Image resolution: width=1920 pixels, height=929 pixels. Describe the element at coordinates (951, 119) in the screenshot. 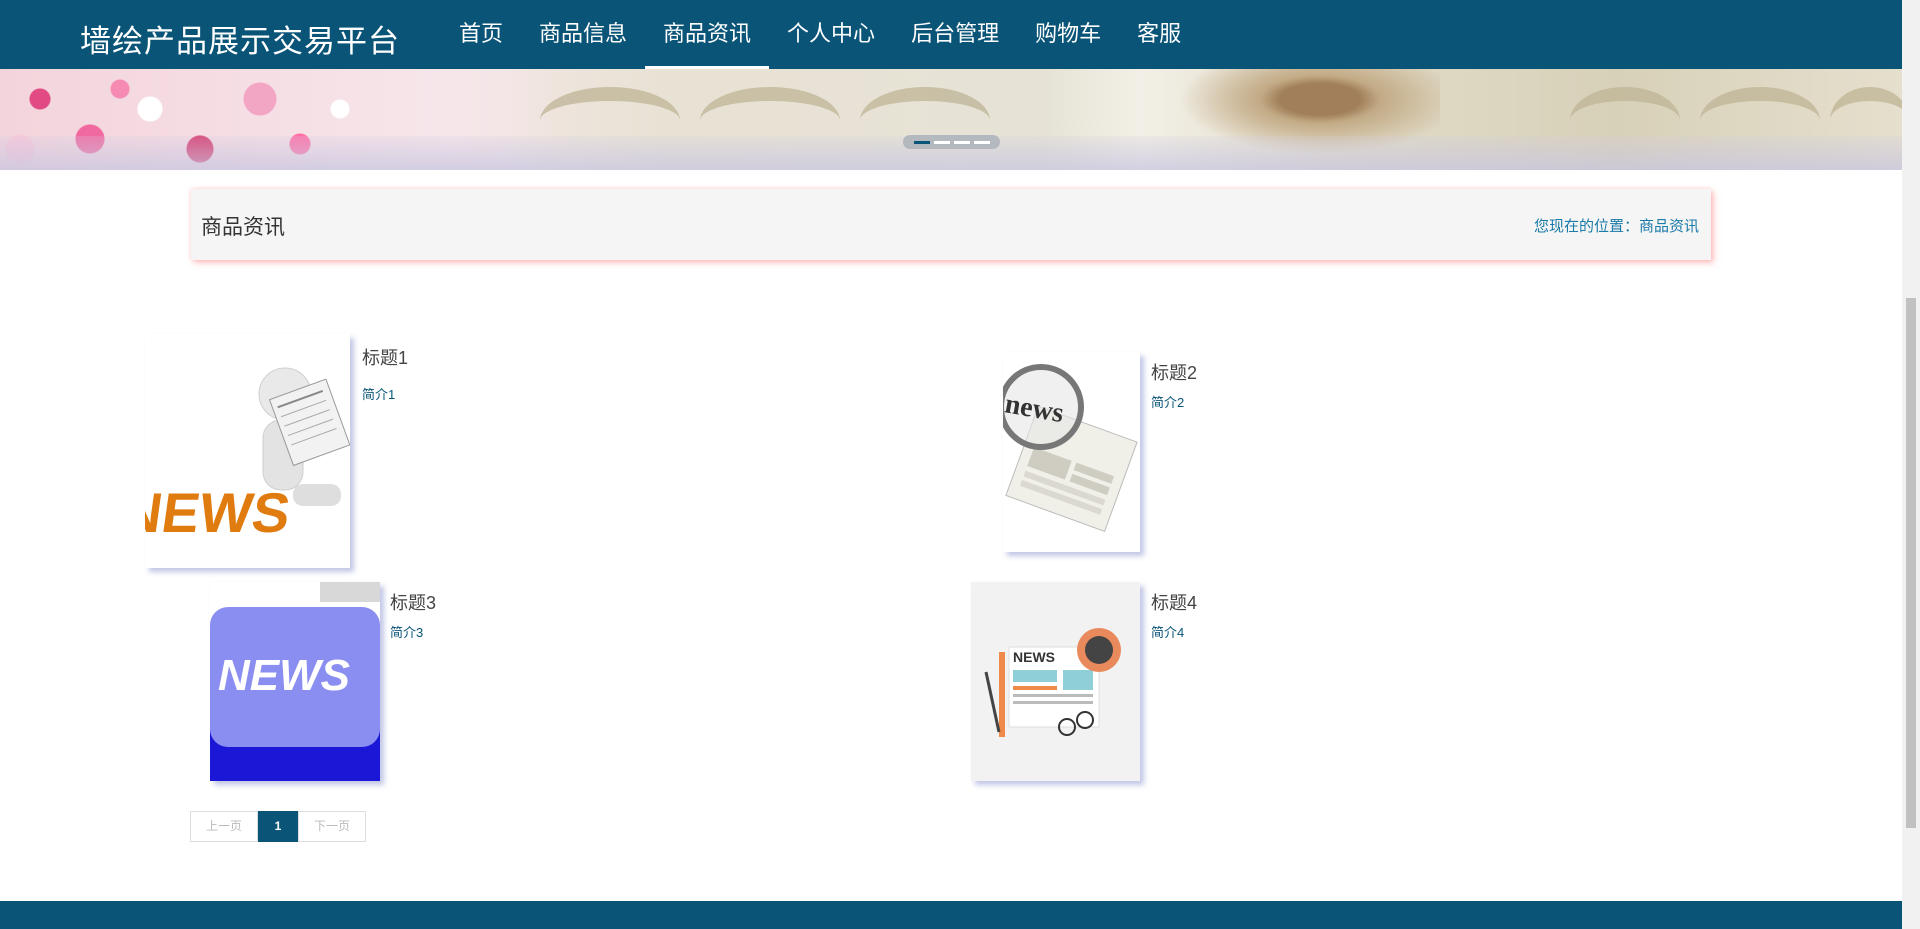

I see `banner-carousel` at that location.